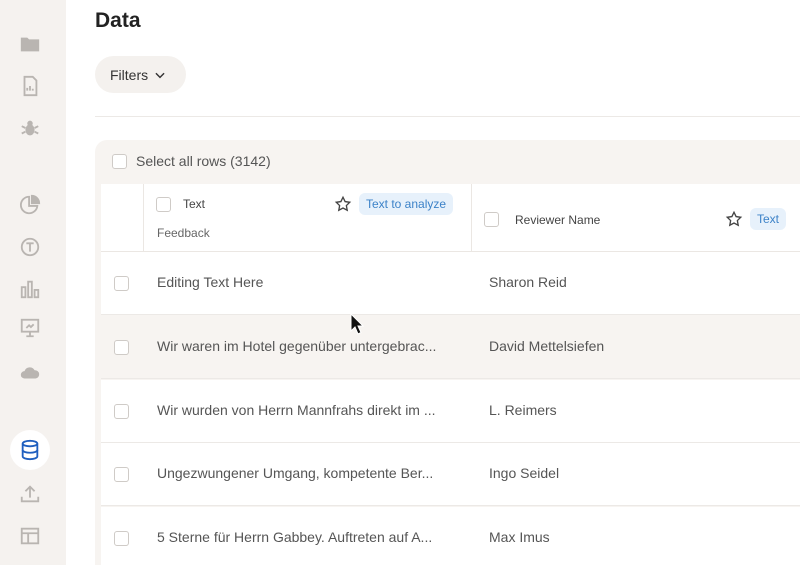 This screenshot has height=565, width=800. I want to click on cell-text: Editing Text Here, so click(307, 282).